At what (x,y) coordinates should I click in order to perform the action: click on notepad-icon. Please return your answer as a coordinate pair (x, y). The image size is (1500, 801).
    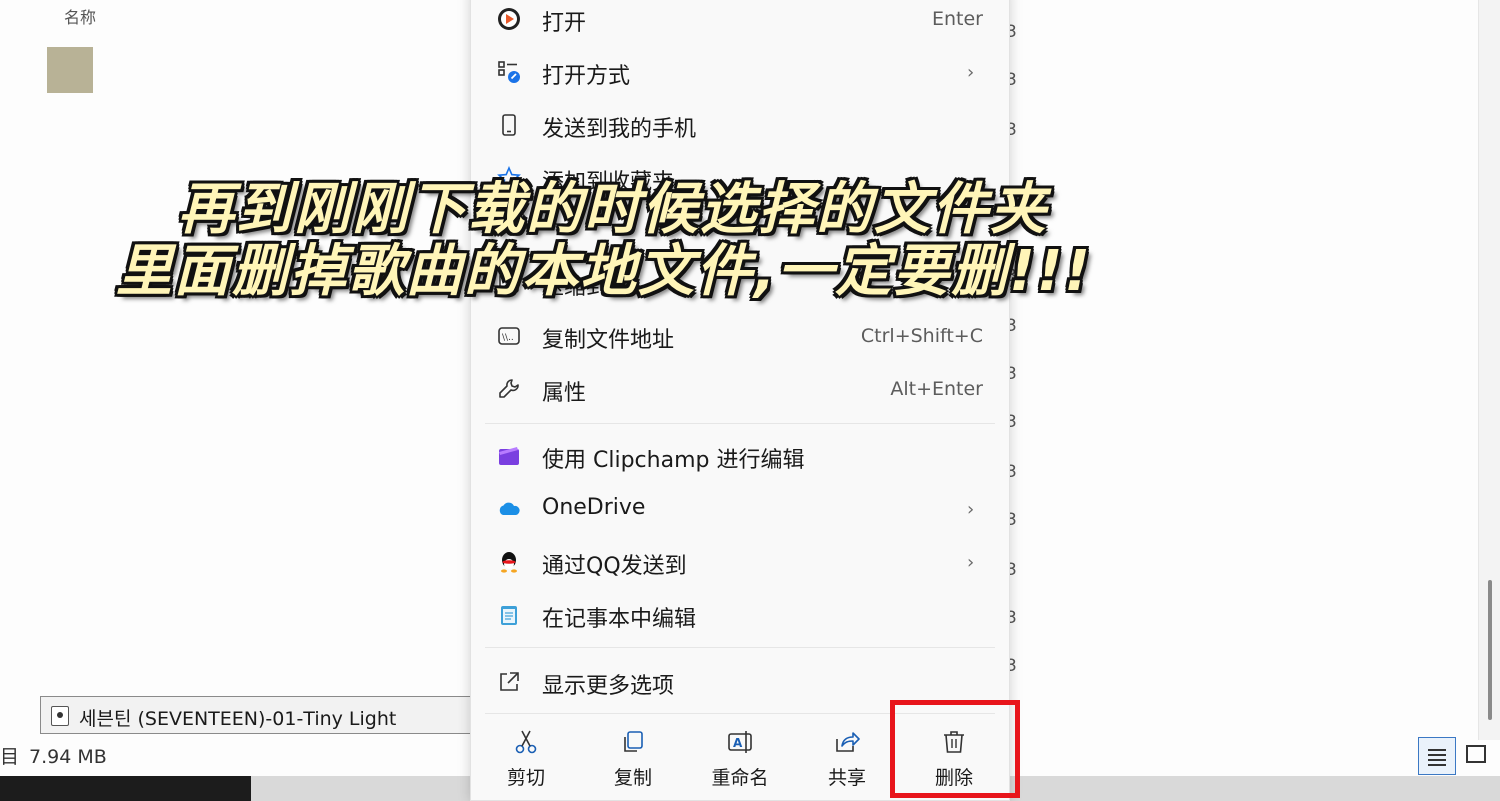
    Looking at the image, I should click on (509, 615).